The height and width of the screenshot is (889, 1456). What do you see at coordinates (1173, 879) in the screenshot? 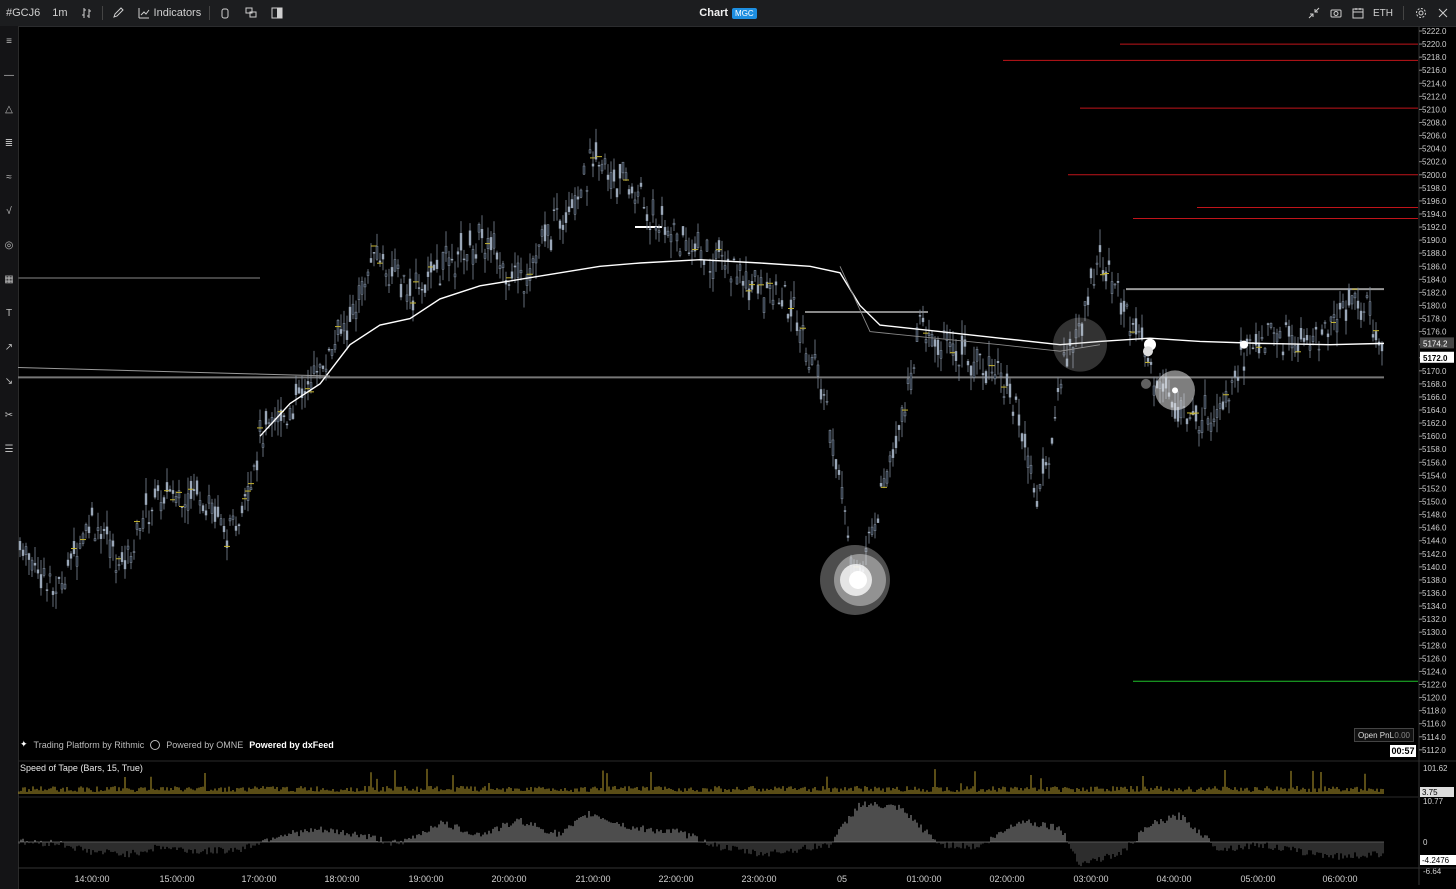
I see `time-tick-label: 04:00:00` at bounding box center [1173, 879].